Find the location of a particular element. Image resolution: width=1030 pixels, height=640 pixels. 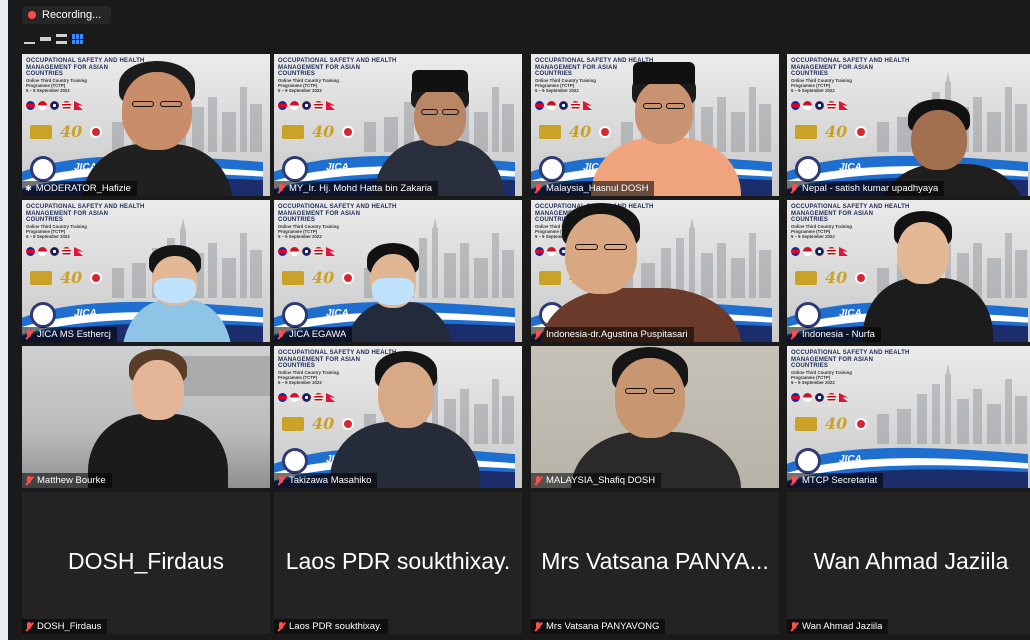

participant-name: MALAYSIA_Shafiq DOSH is located at coordinates (601, 480).